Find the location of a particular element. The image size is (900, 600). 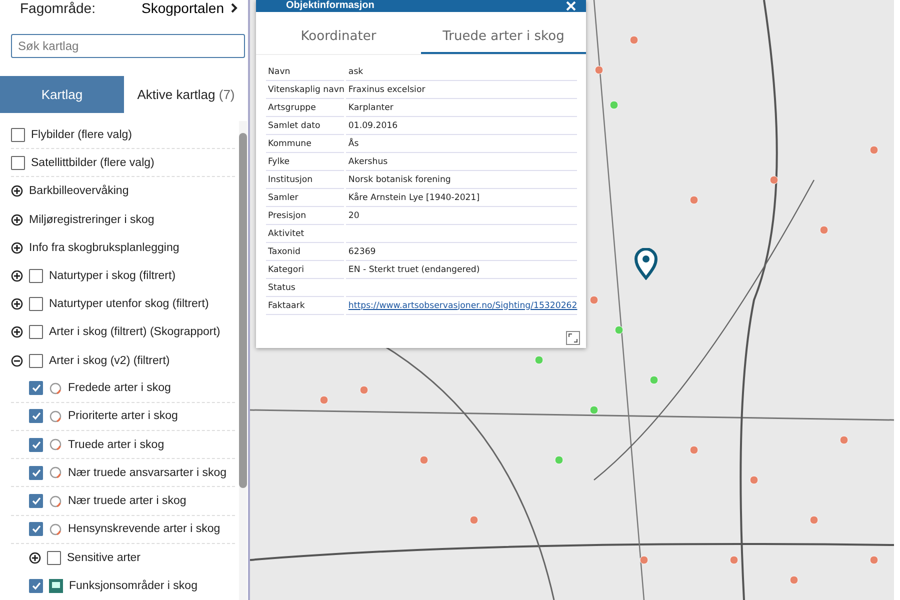

attribute-name: Kategori is located at coordinates (305, 270).